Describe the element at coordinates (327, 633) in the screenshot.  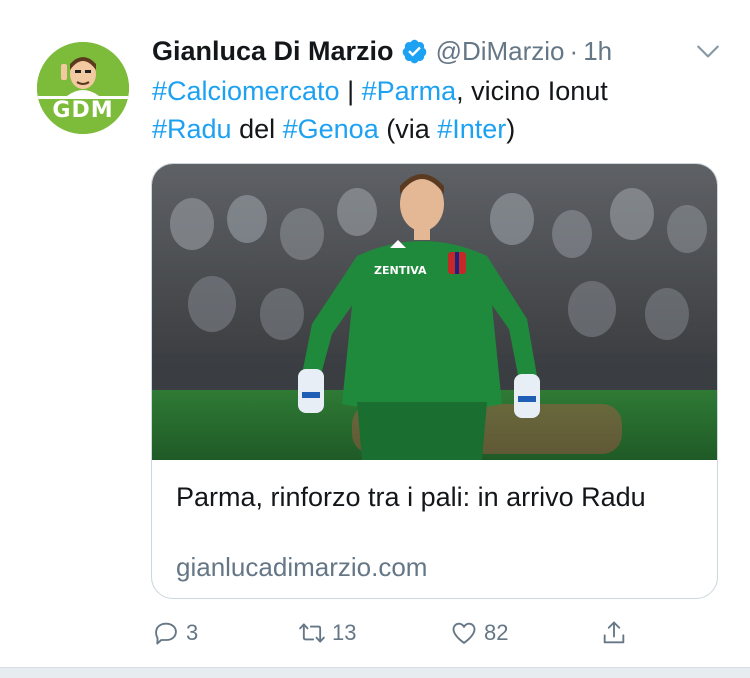
I see `retweet-button: 13` at that location.